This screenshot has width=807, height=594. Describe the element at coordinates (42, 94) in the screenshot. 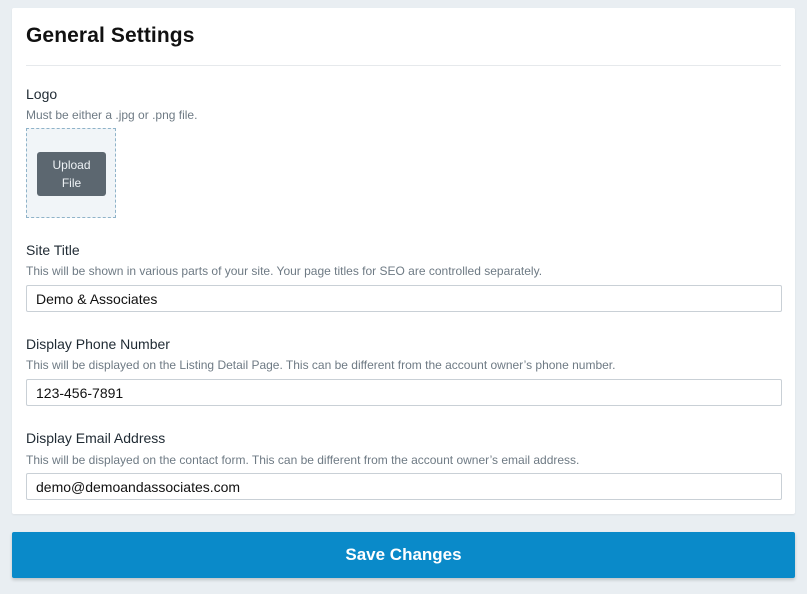

I see `logo-label: Logo` at that location.